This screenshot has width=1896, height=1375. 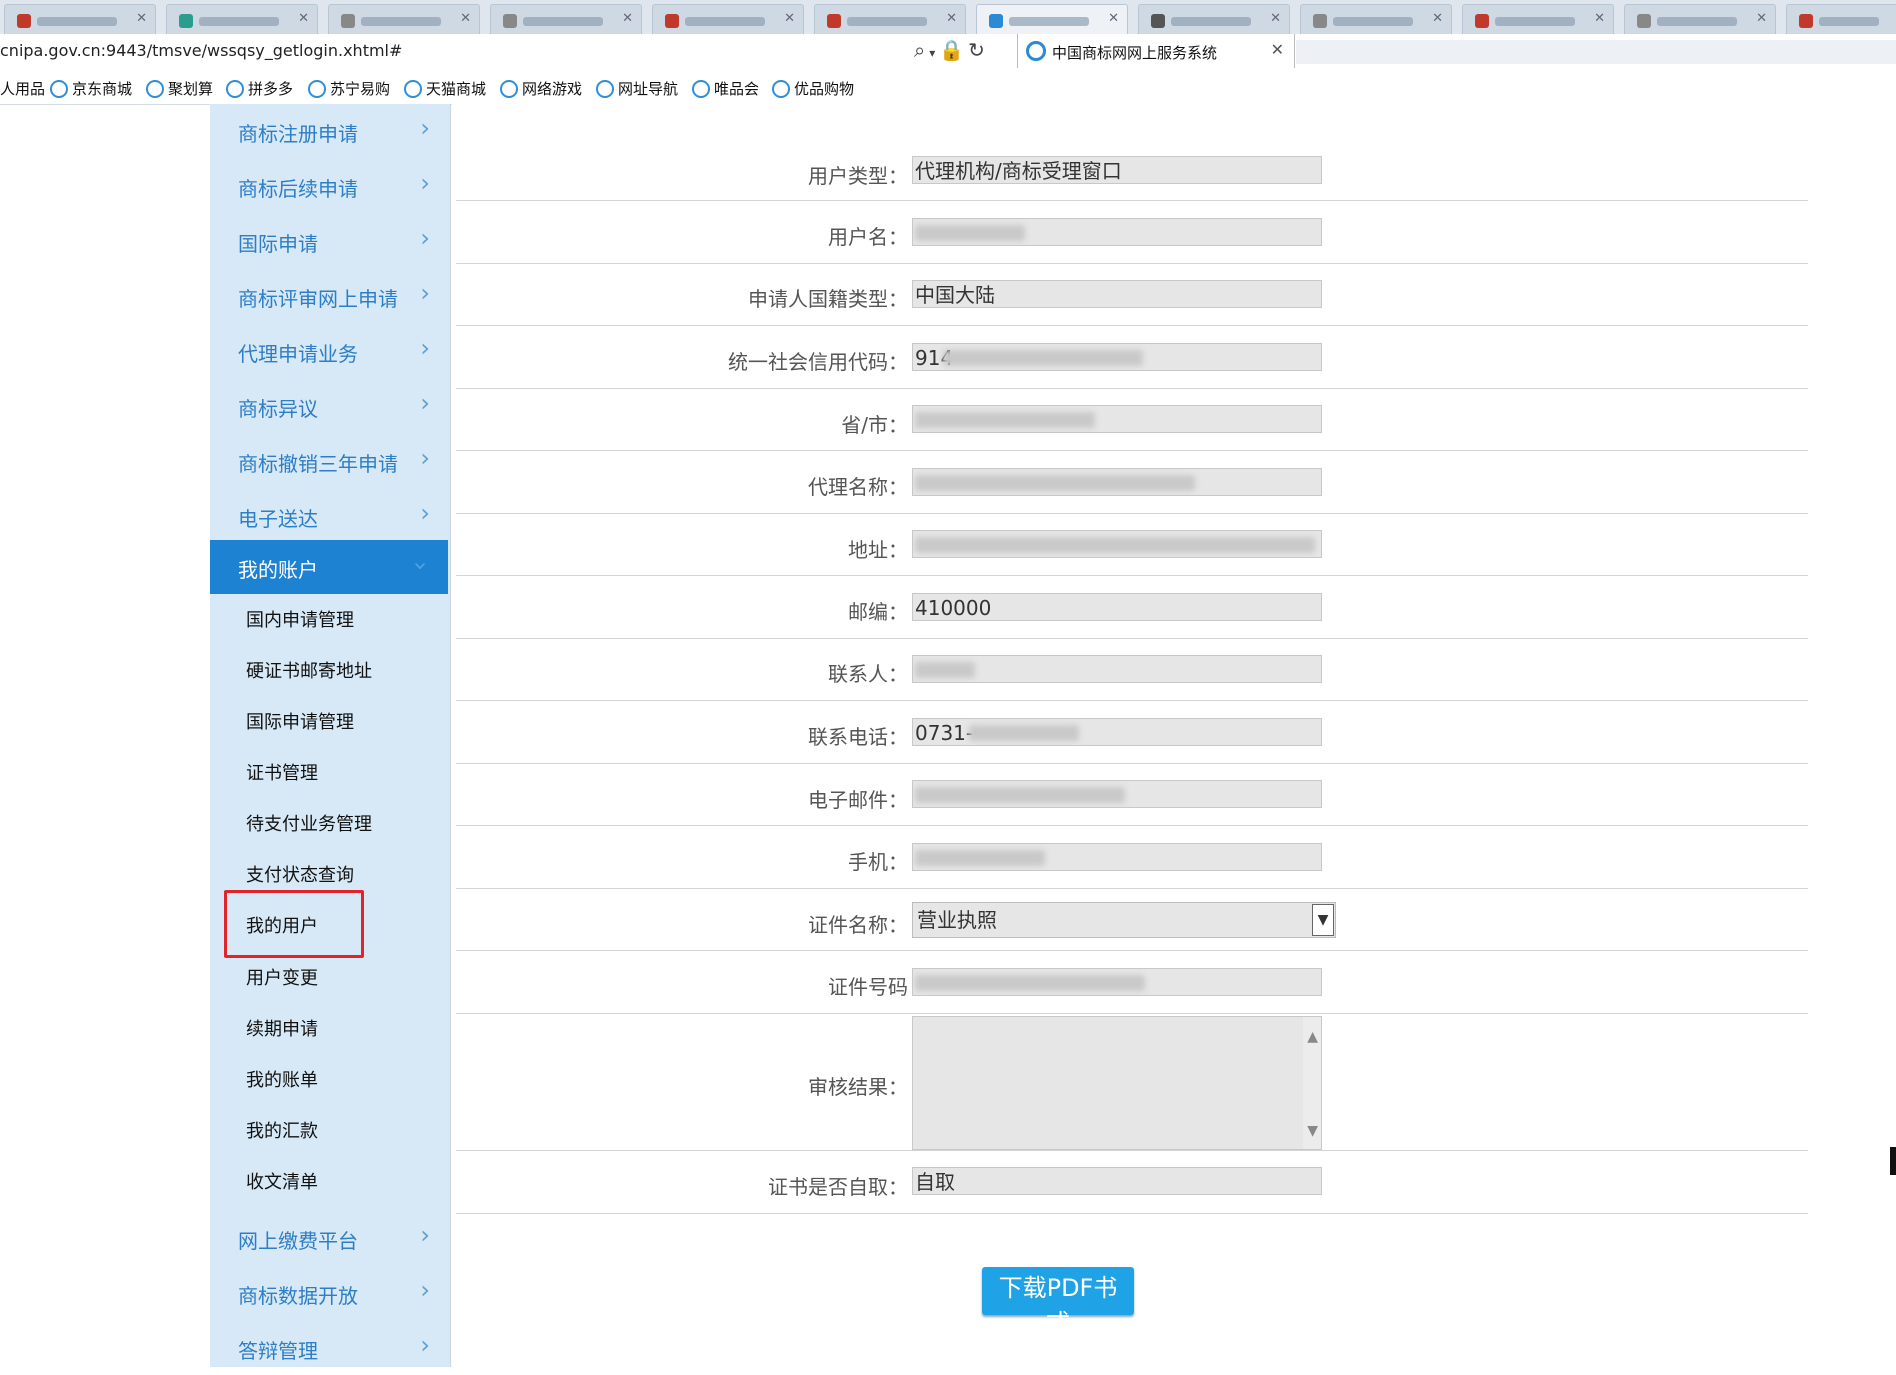 What do you see at coordinates (329, 1238) in the screenshot?
I see `sidebar-item-online-payment: 网上缴费平台 ›` at bounding box center [329, 1238].